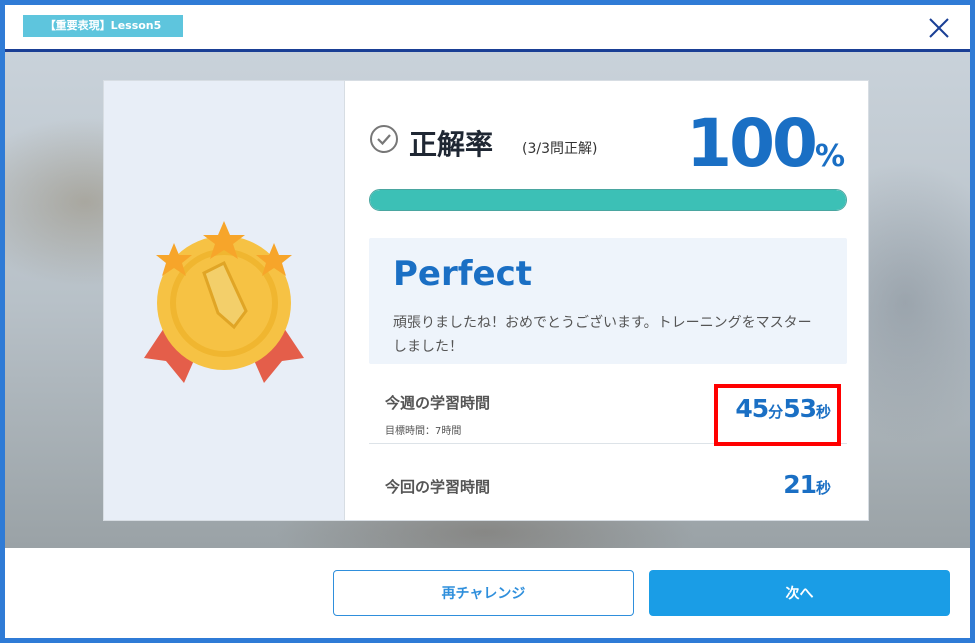 Image resolution: width=975 pixels, height=643 pixels. What do you see at coordinates (752, 143) in the screenshot?
I see `score-number: 100` at bounding box center [752, 143].